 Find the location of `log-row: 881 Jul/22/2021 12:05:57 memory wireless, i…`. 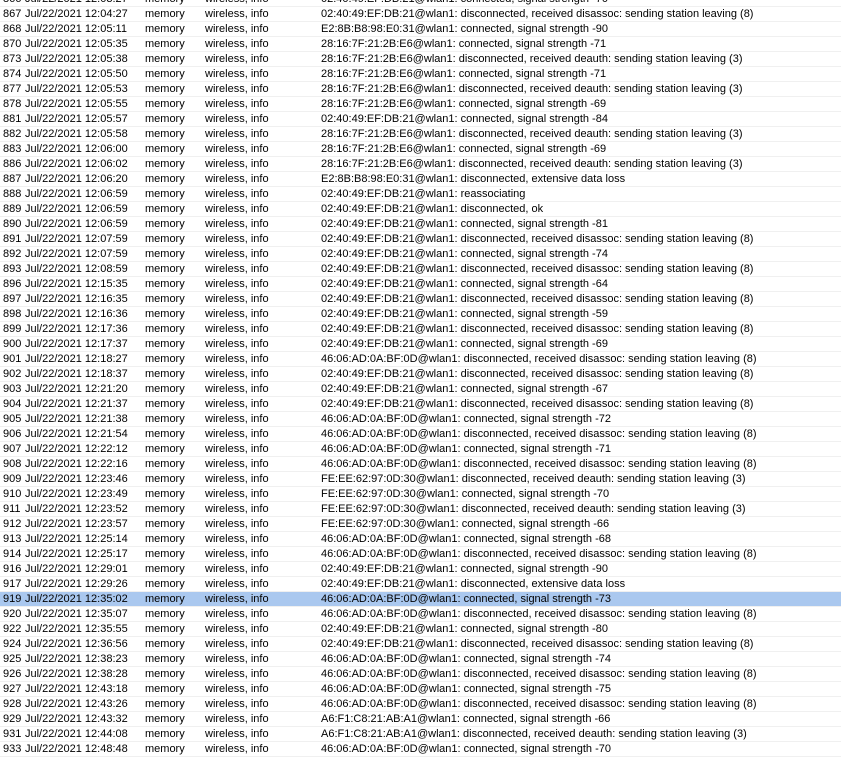

log-row: 881 Jul/22/2021 12:05:57 memory wireless, i… is located at coordinates (420, 119).